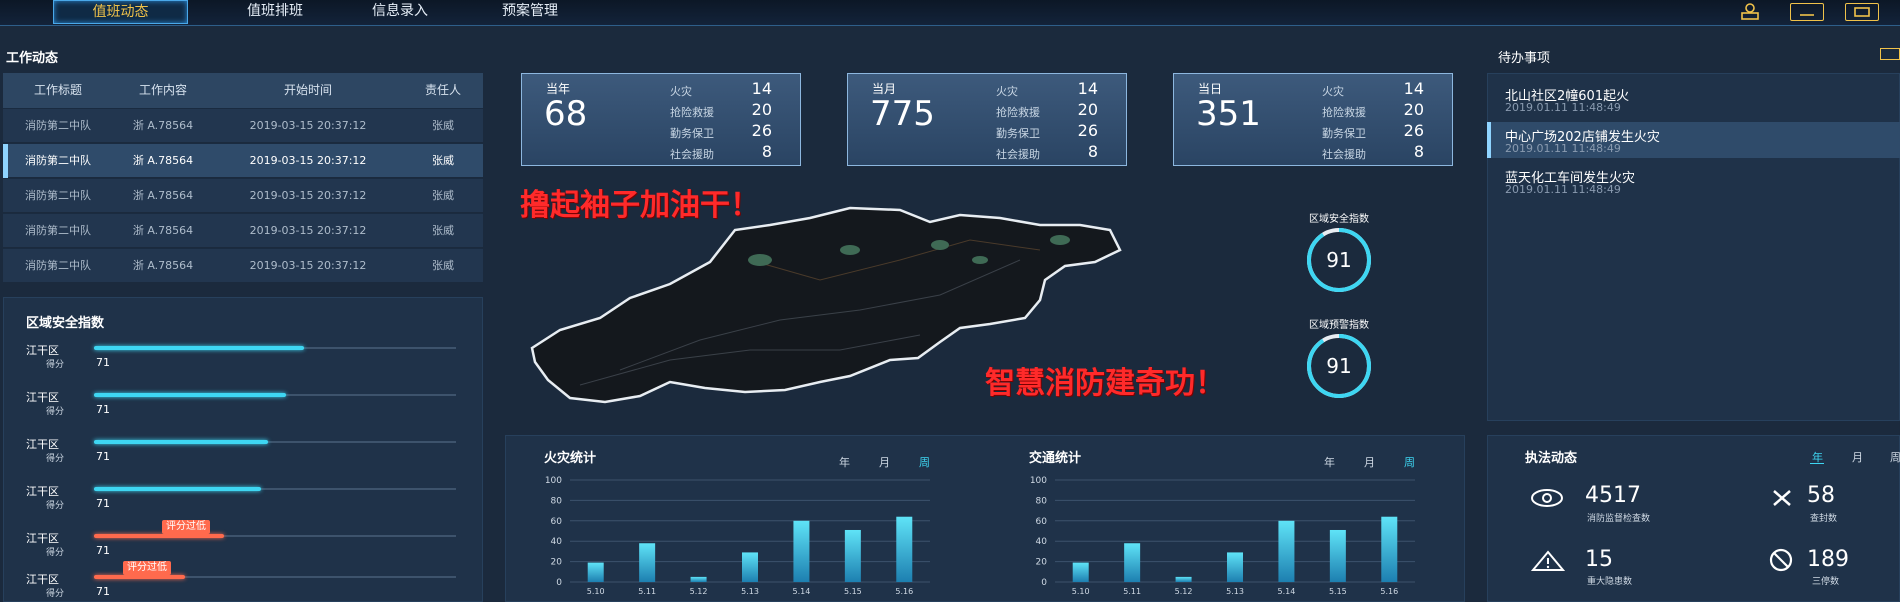 The width and height of the screenshot is (1900, 602). What do you see at coordinates (1055, 458) in the screenshot?
I see `chart-title: 交通统计` at bounding box center [1055, 458].